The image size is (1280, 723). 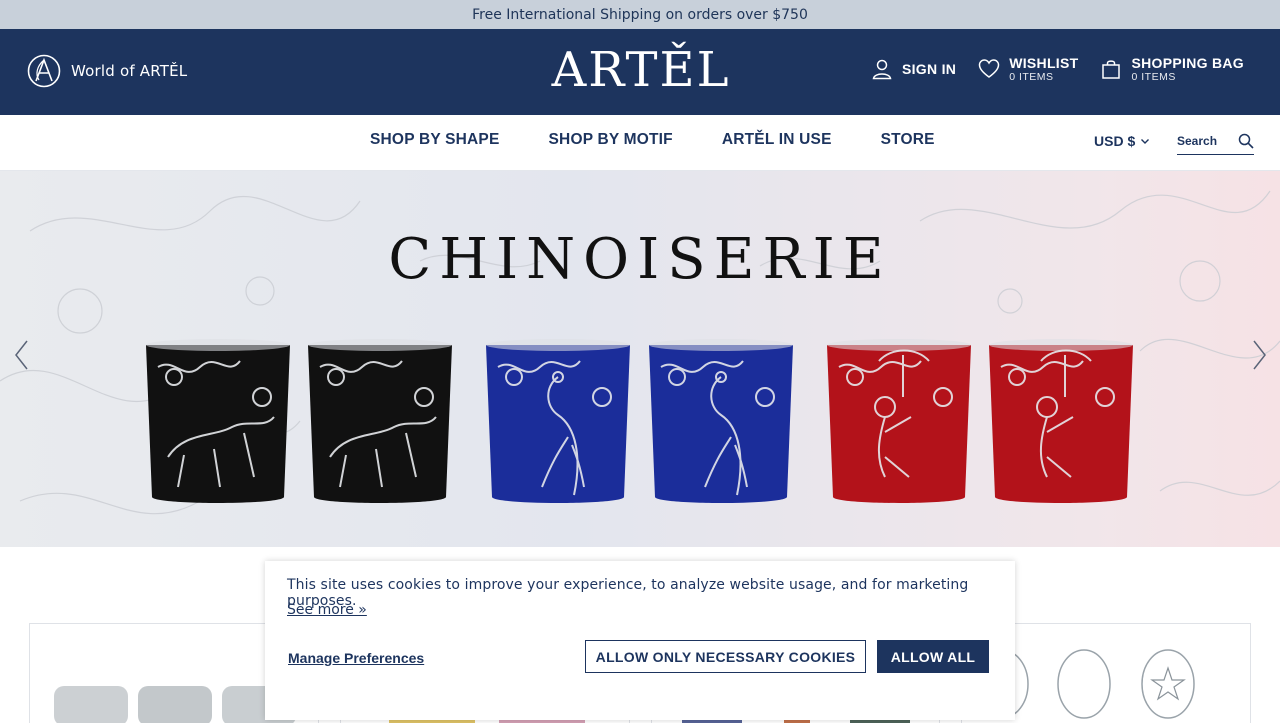 What do you see at coordinates (1259, 355) in the screenshot?
I see `chevron-right-icon` at bounding box center [1259, 355].